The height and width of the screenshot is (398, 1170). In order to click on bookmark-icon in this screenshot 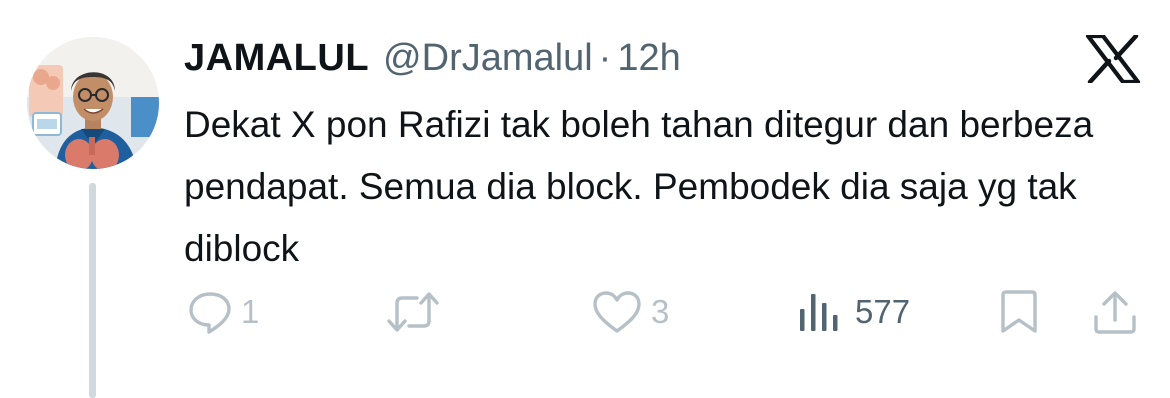, I will do `click(1019, 311)`.